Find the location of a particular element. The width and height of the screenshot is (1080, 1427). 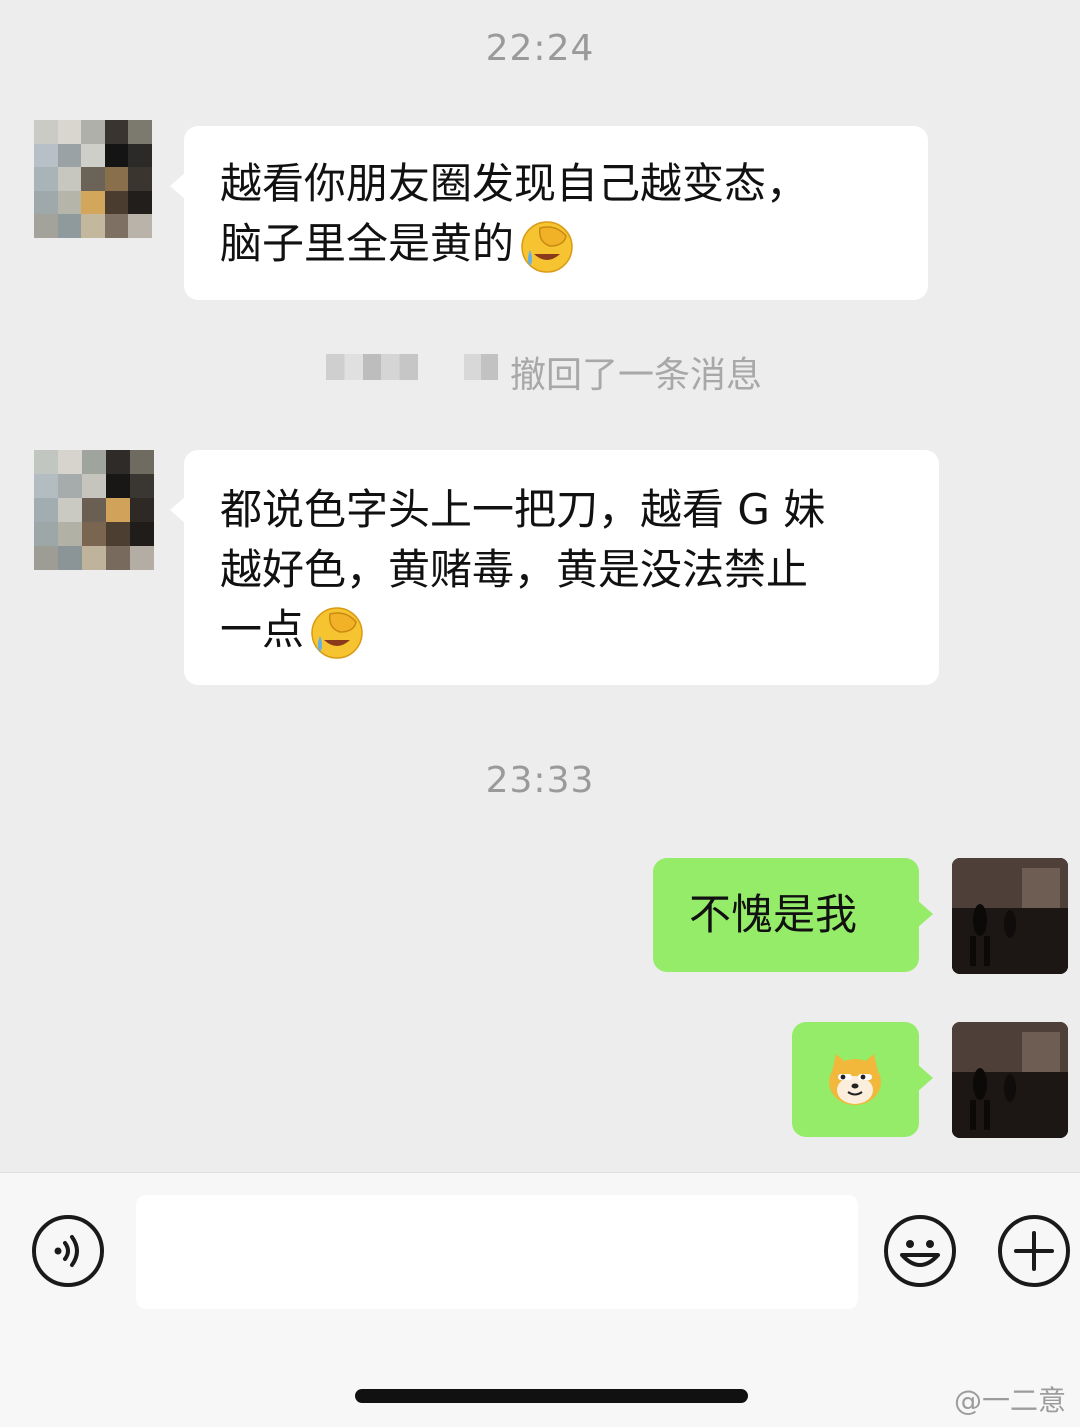

voice-icon is located at coordinates (68, 1251).